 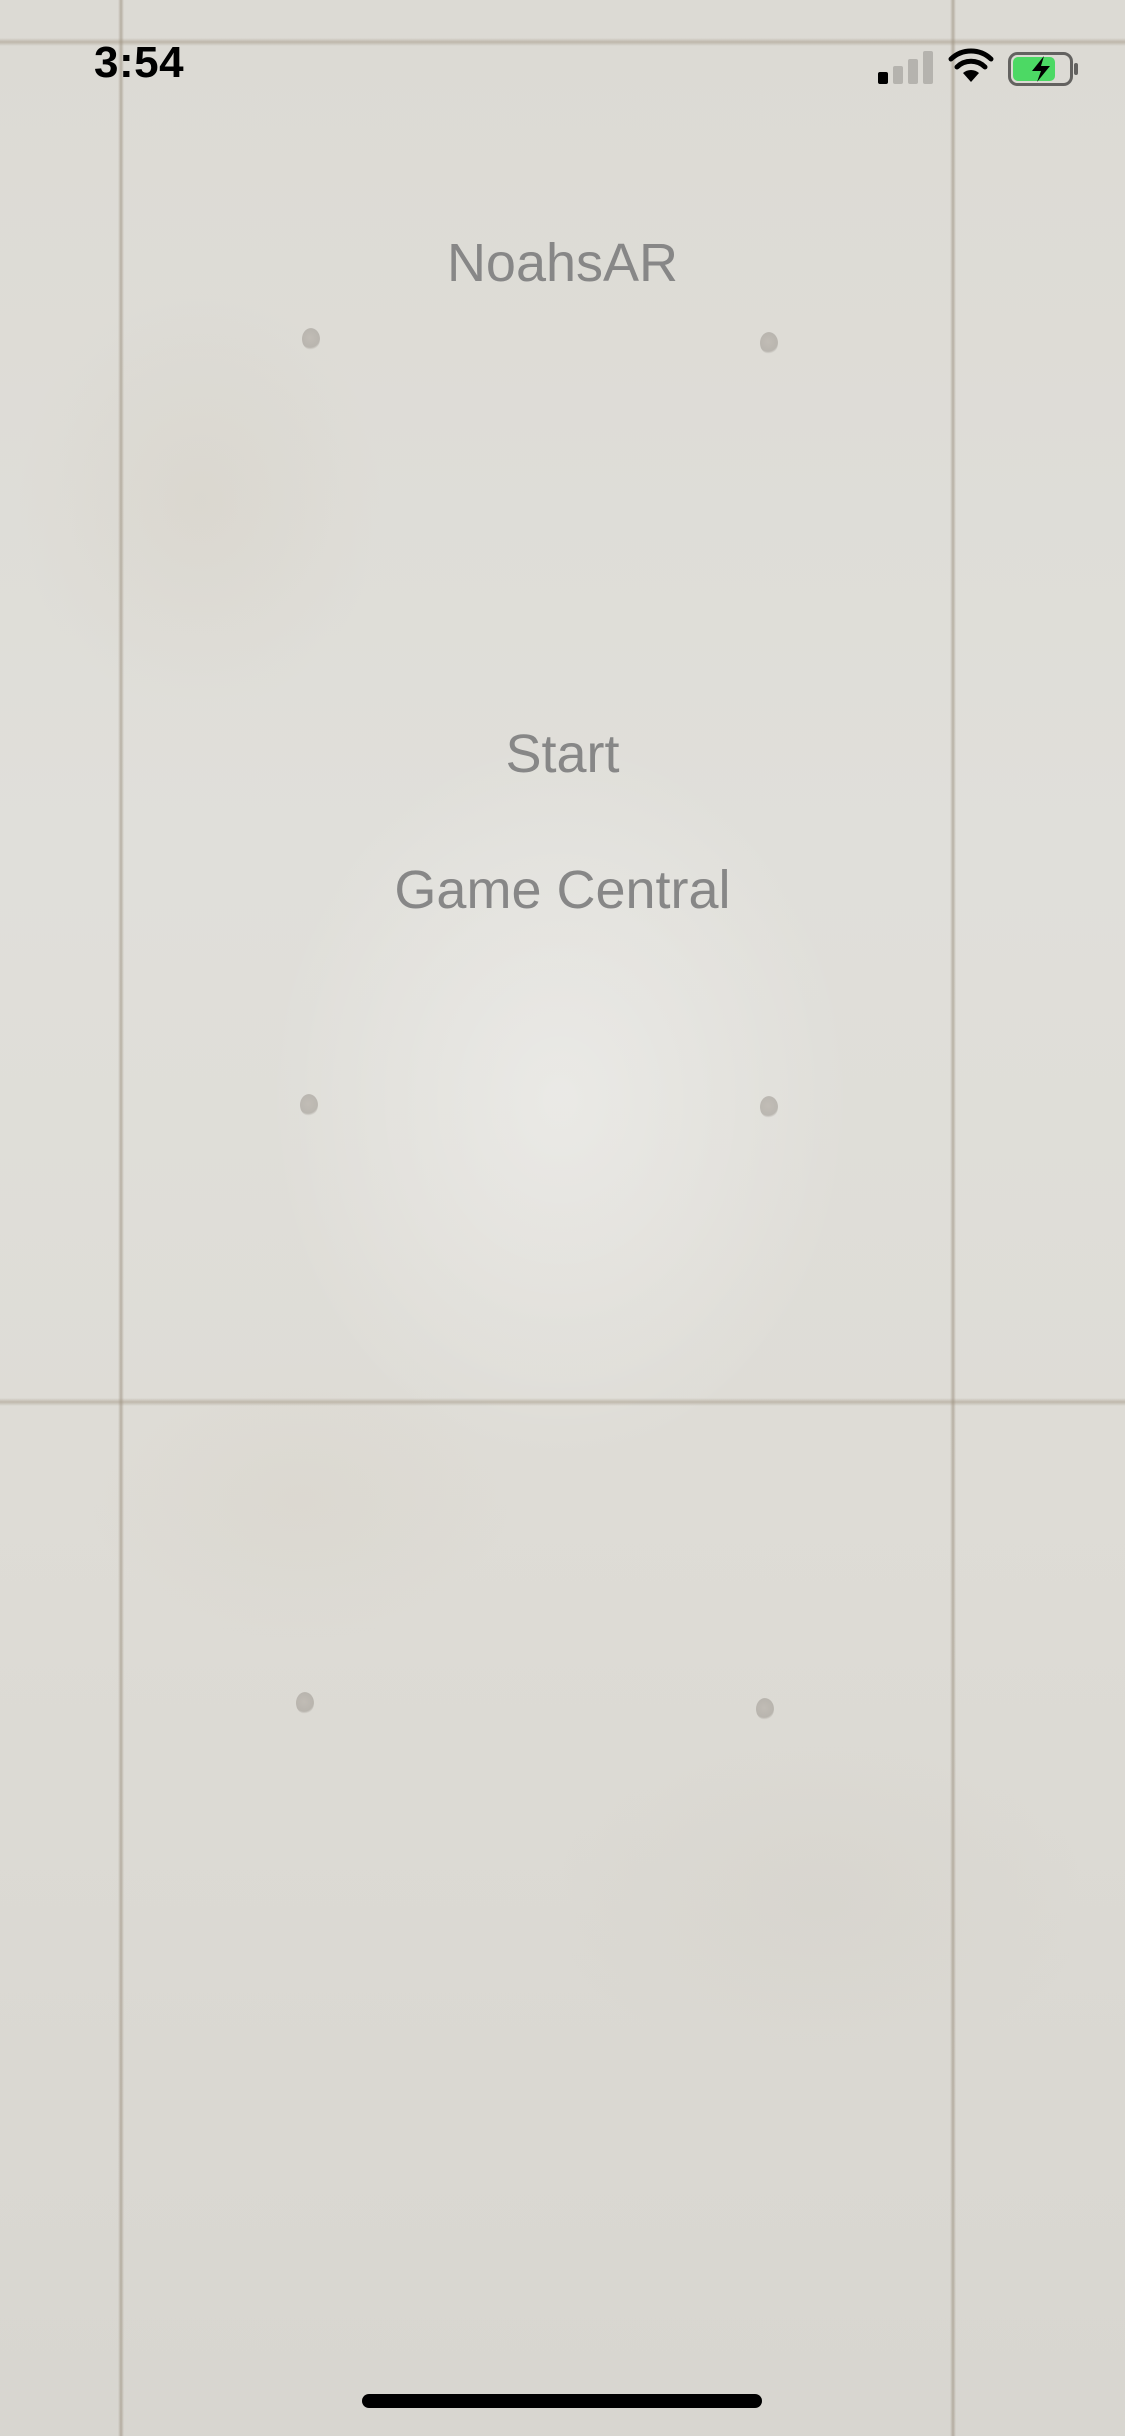 What do you see at coordinates (562, 263) in the screenshot?
I see `app-title: NoahsAR` at bounding box center [562, 263].